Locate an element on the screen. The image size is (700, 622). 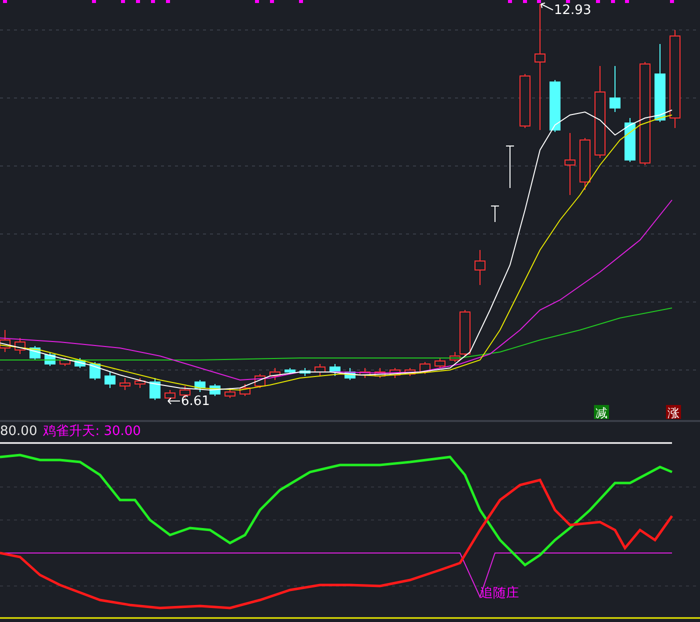
indicator-value: 80.00 is located at coordinates (19, 431).